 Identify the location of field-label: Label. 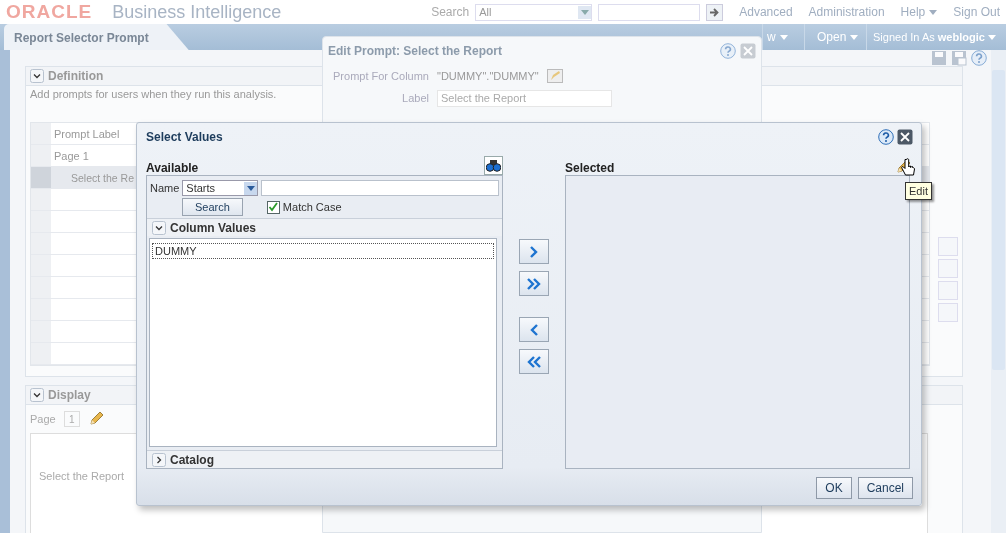
(415, 98).